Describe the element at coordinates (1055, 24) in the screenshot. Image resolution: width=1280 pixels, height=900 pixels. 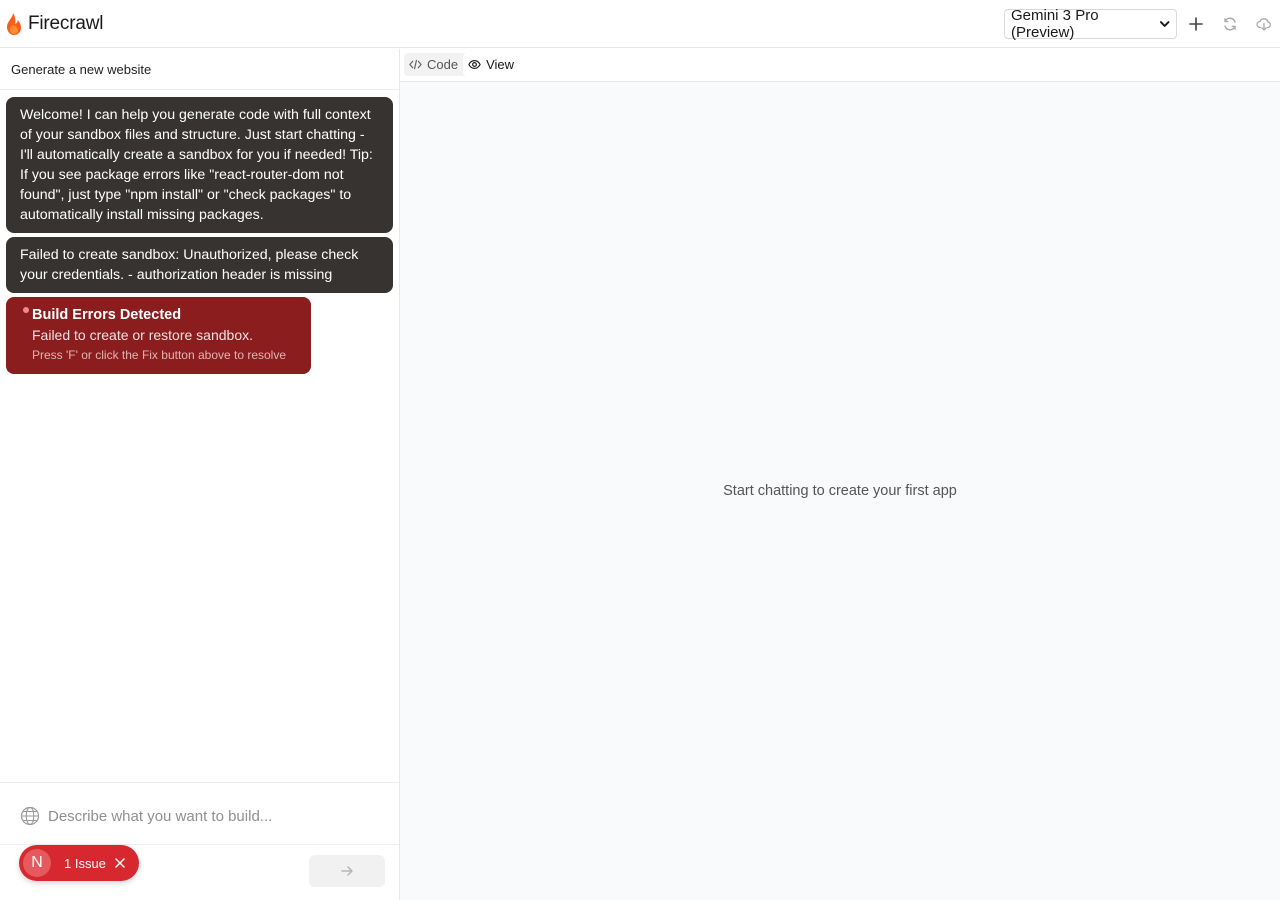
I see `model-select-value: Gemini 3 Pro (Preview)` at that location.